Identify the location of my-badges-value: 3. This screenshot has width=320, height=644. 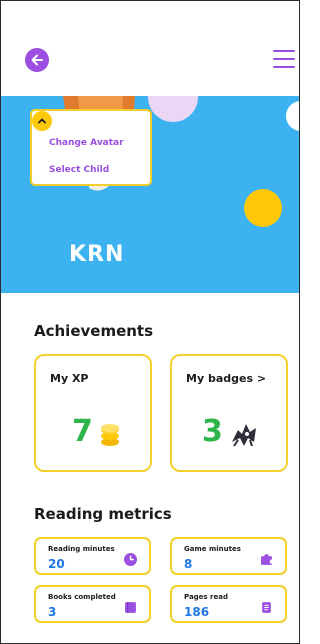
(212, 431).